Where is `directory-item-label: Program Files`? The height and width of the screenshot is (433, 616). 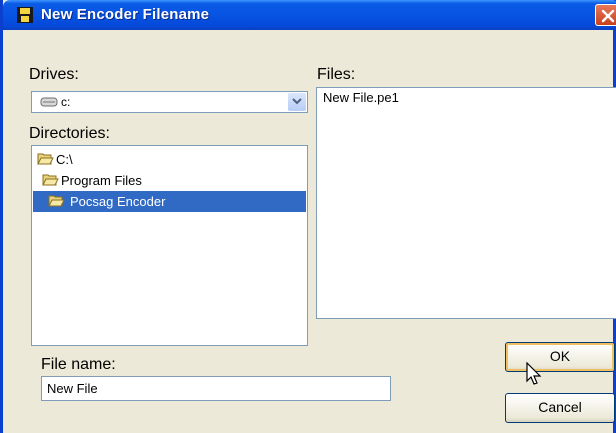
directory-item-label: Program Files is located at coordinates (101, 180).